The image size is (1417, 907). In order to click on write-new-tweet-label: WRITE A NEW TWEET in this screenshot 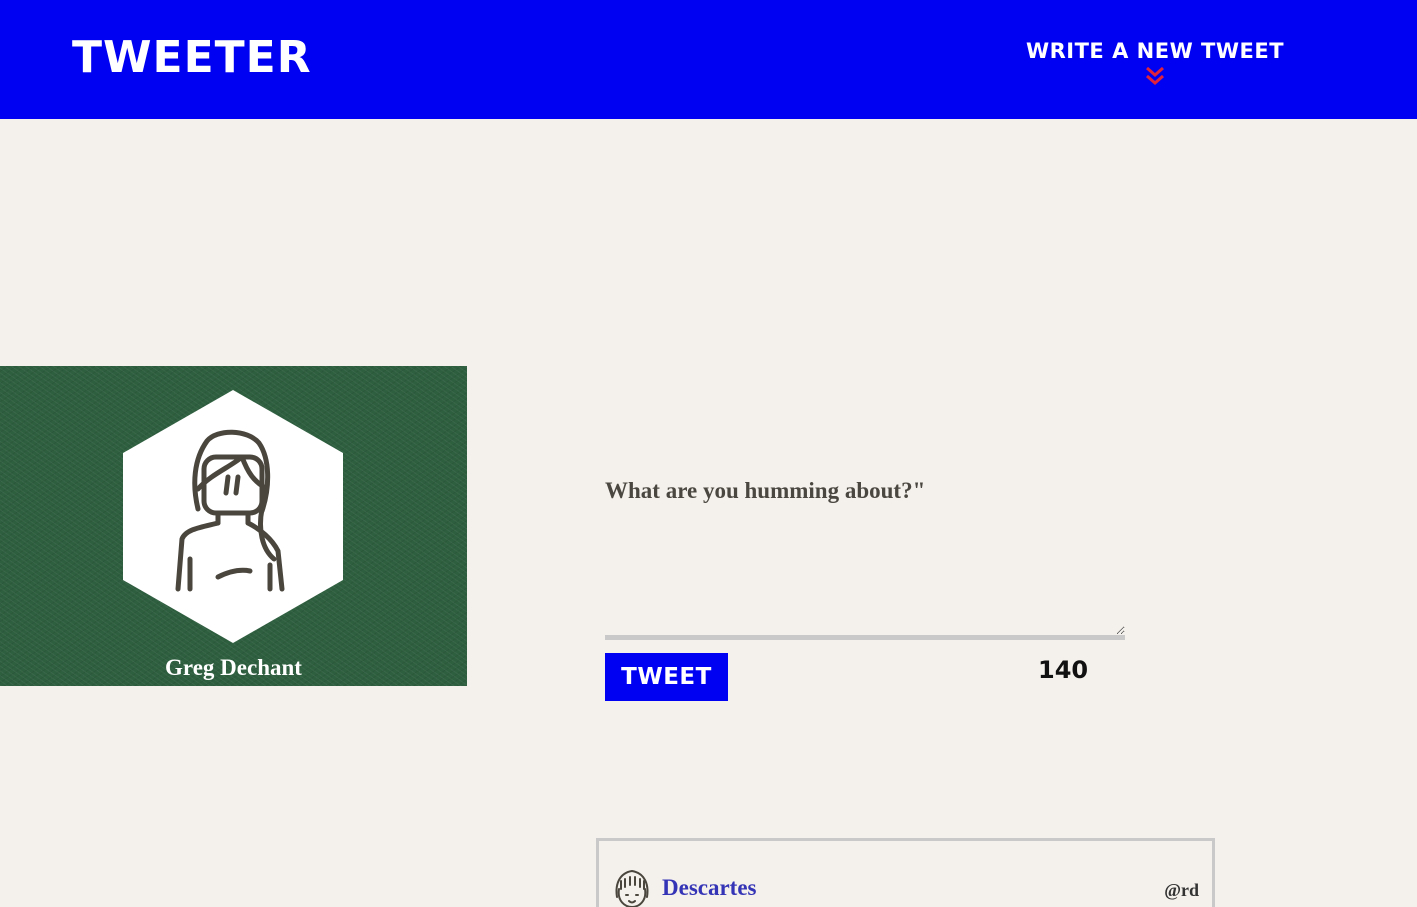, I will do `click(1155, 51)`.